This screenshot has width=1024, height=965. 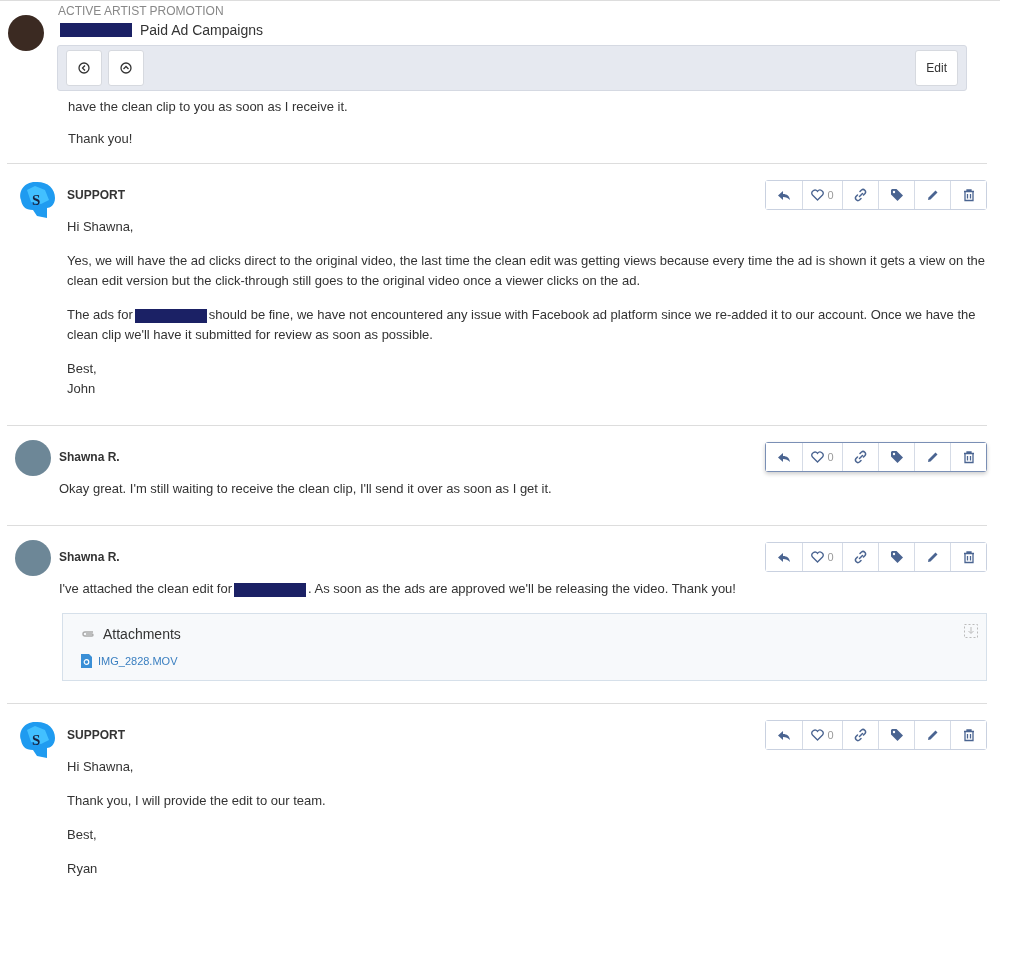 I want to click on edit-button: Edit, so click(x=936, y=68).